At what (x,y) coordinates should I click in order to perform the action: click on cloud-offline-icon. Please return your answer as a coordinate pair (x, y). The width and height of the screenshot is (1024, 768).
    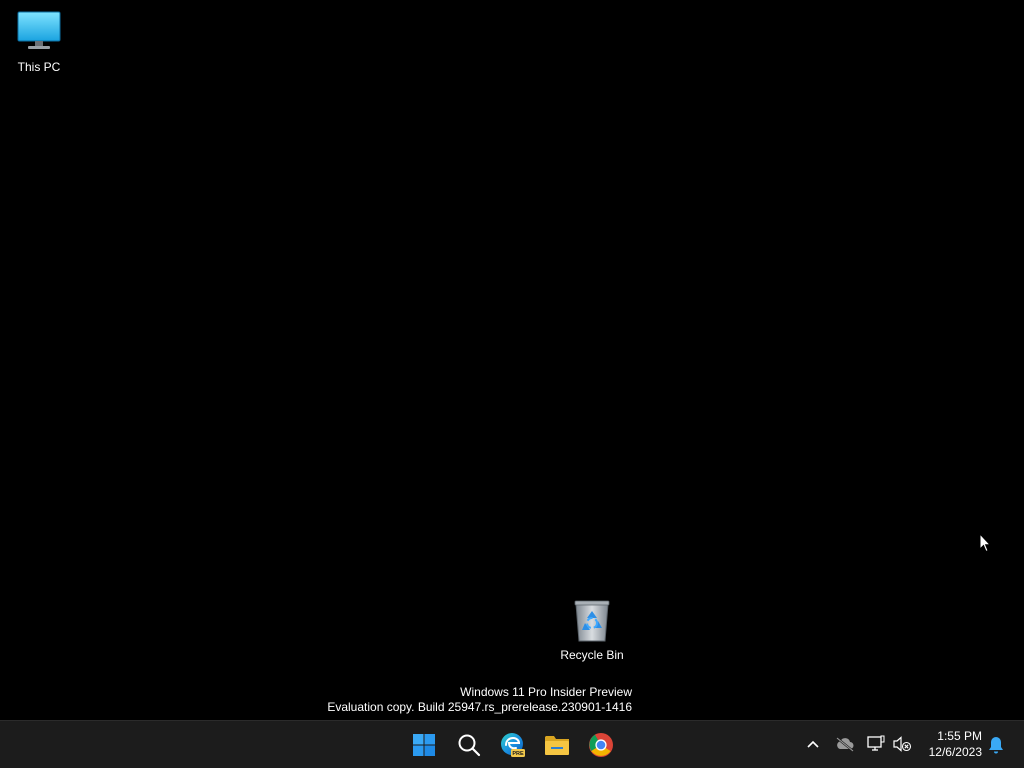
    Looking at the image, I should click on (845, 744).